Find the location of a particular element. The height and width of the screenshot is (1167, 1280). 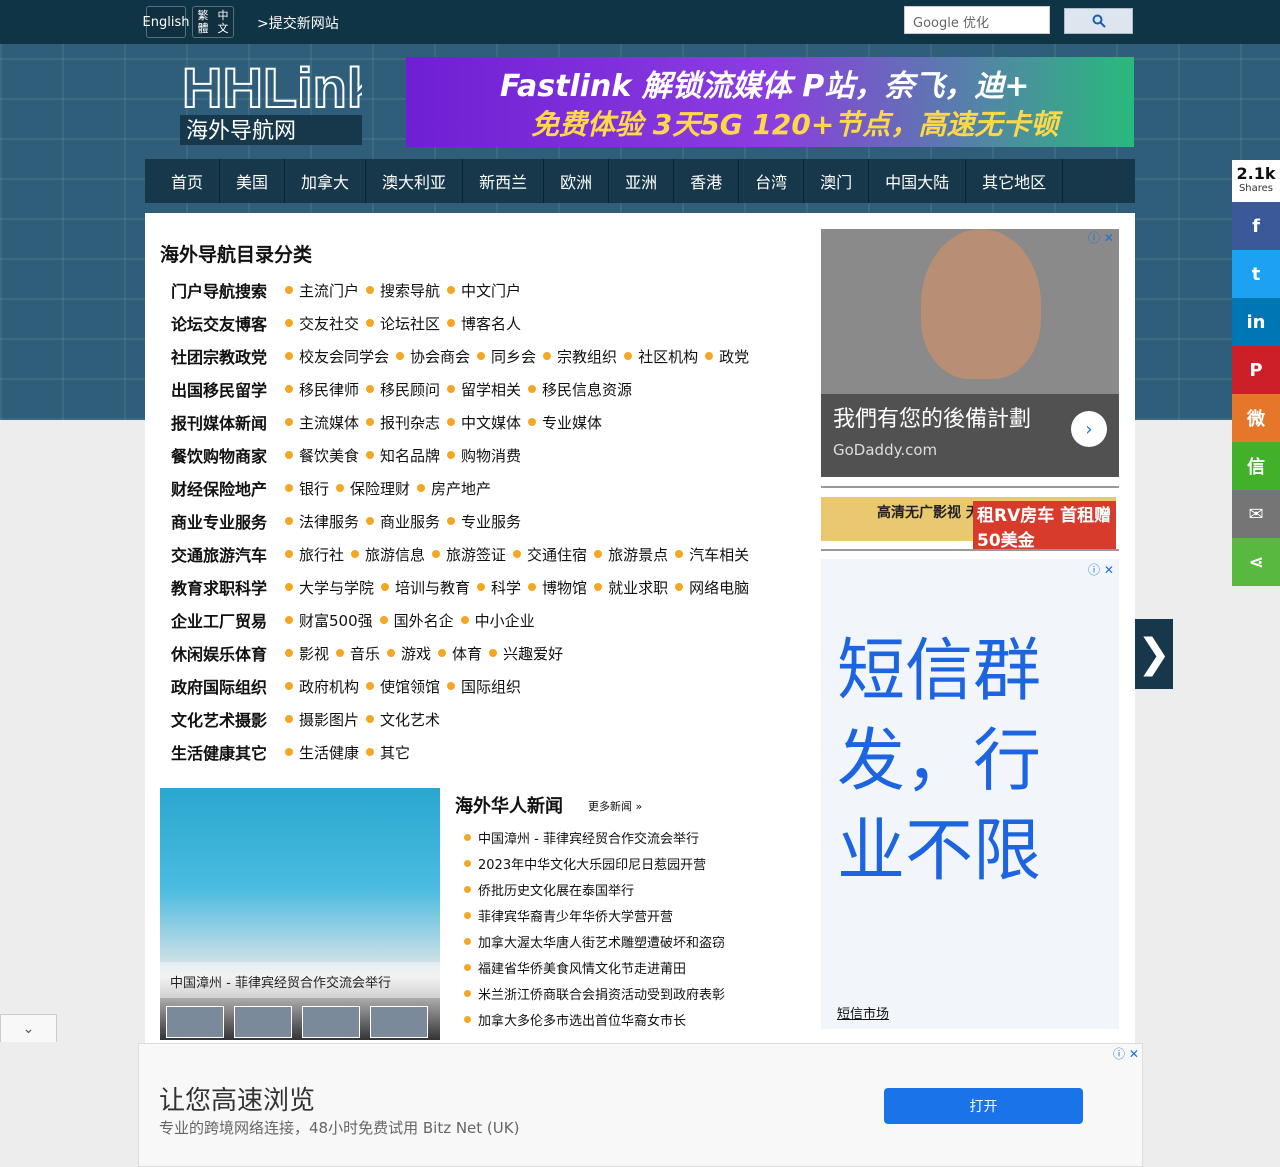

subcategory-link: 移民信息资源 is located at coordinates (580, 389).